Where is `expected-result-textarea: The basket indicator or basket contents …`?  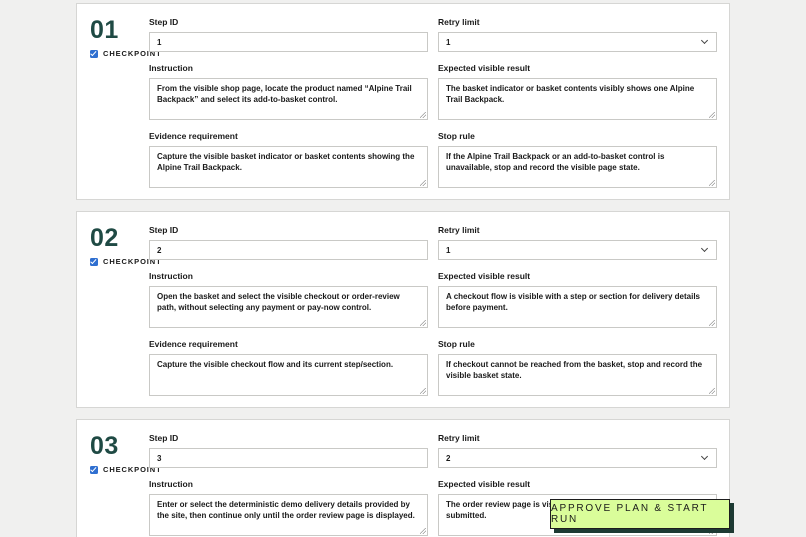 expected-result-textarea: The basket indicator or basket contents … is located at coordinates (577, 99).